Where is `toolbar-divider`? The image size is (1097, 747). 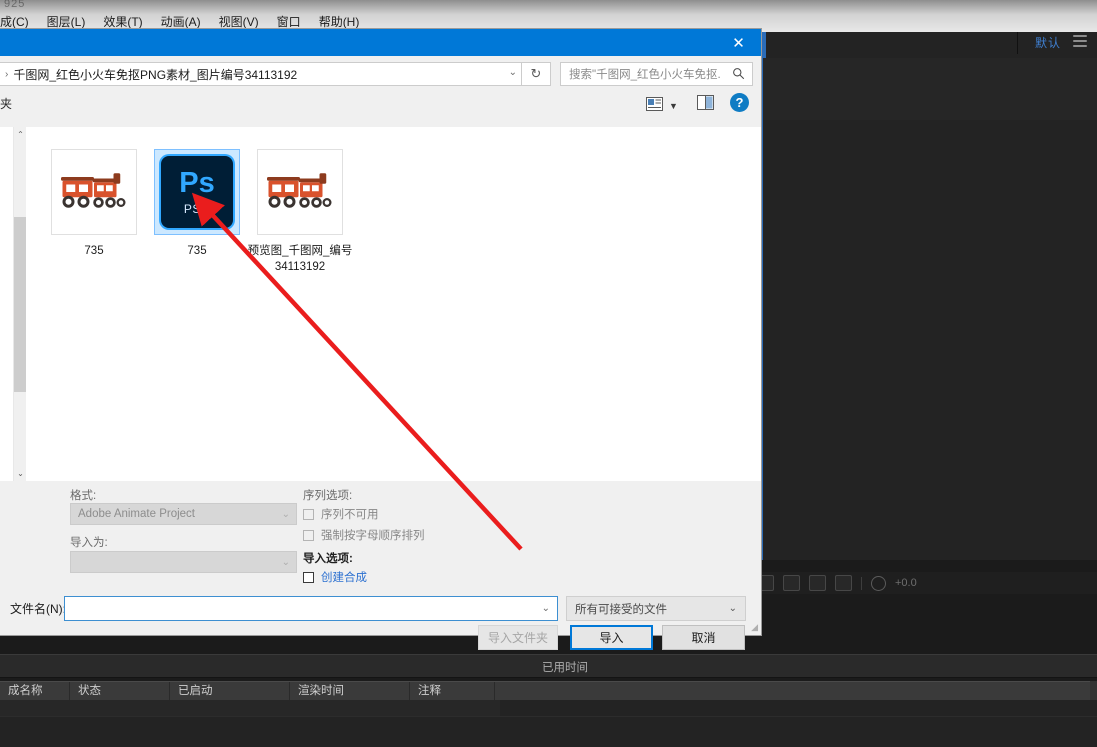
toolbar-divider is located at coordinates (861, 583).